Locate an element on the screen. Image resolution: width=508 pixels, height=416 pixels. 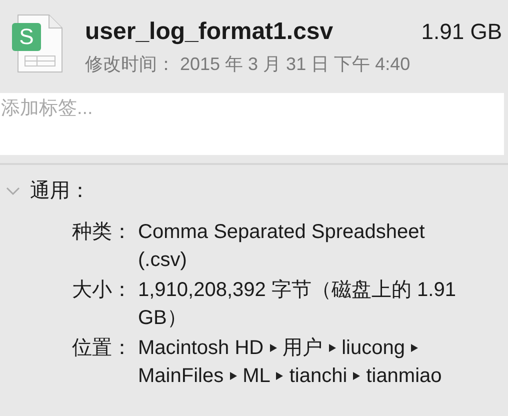
property-label: 大小： is located at coordinates (101, 290).